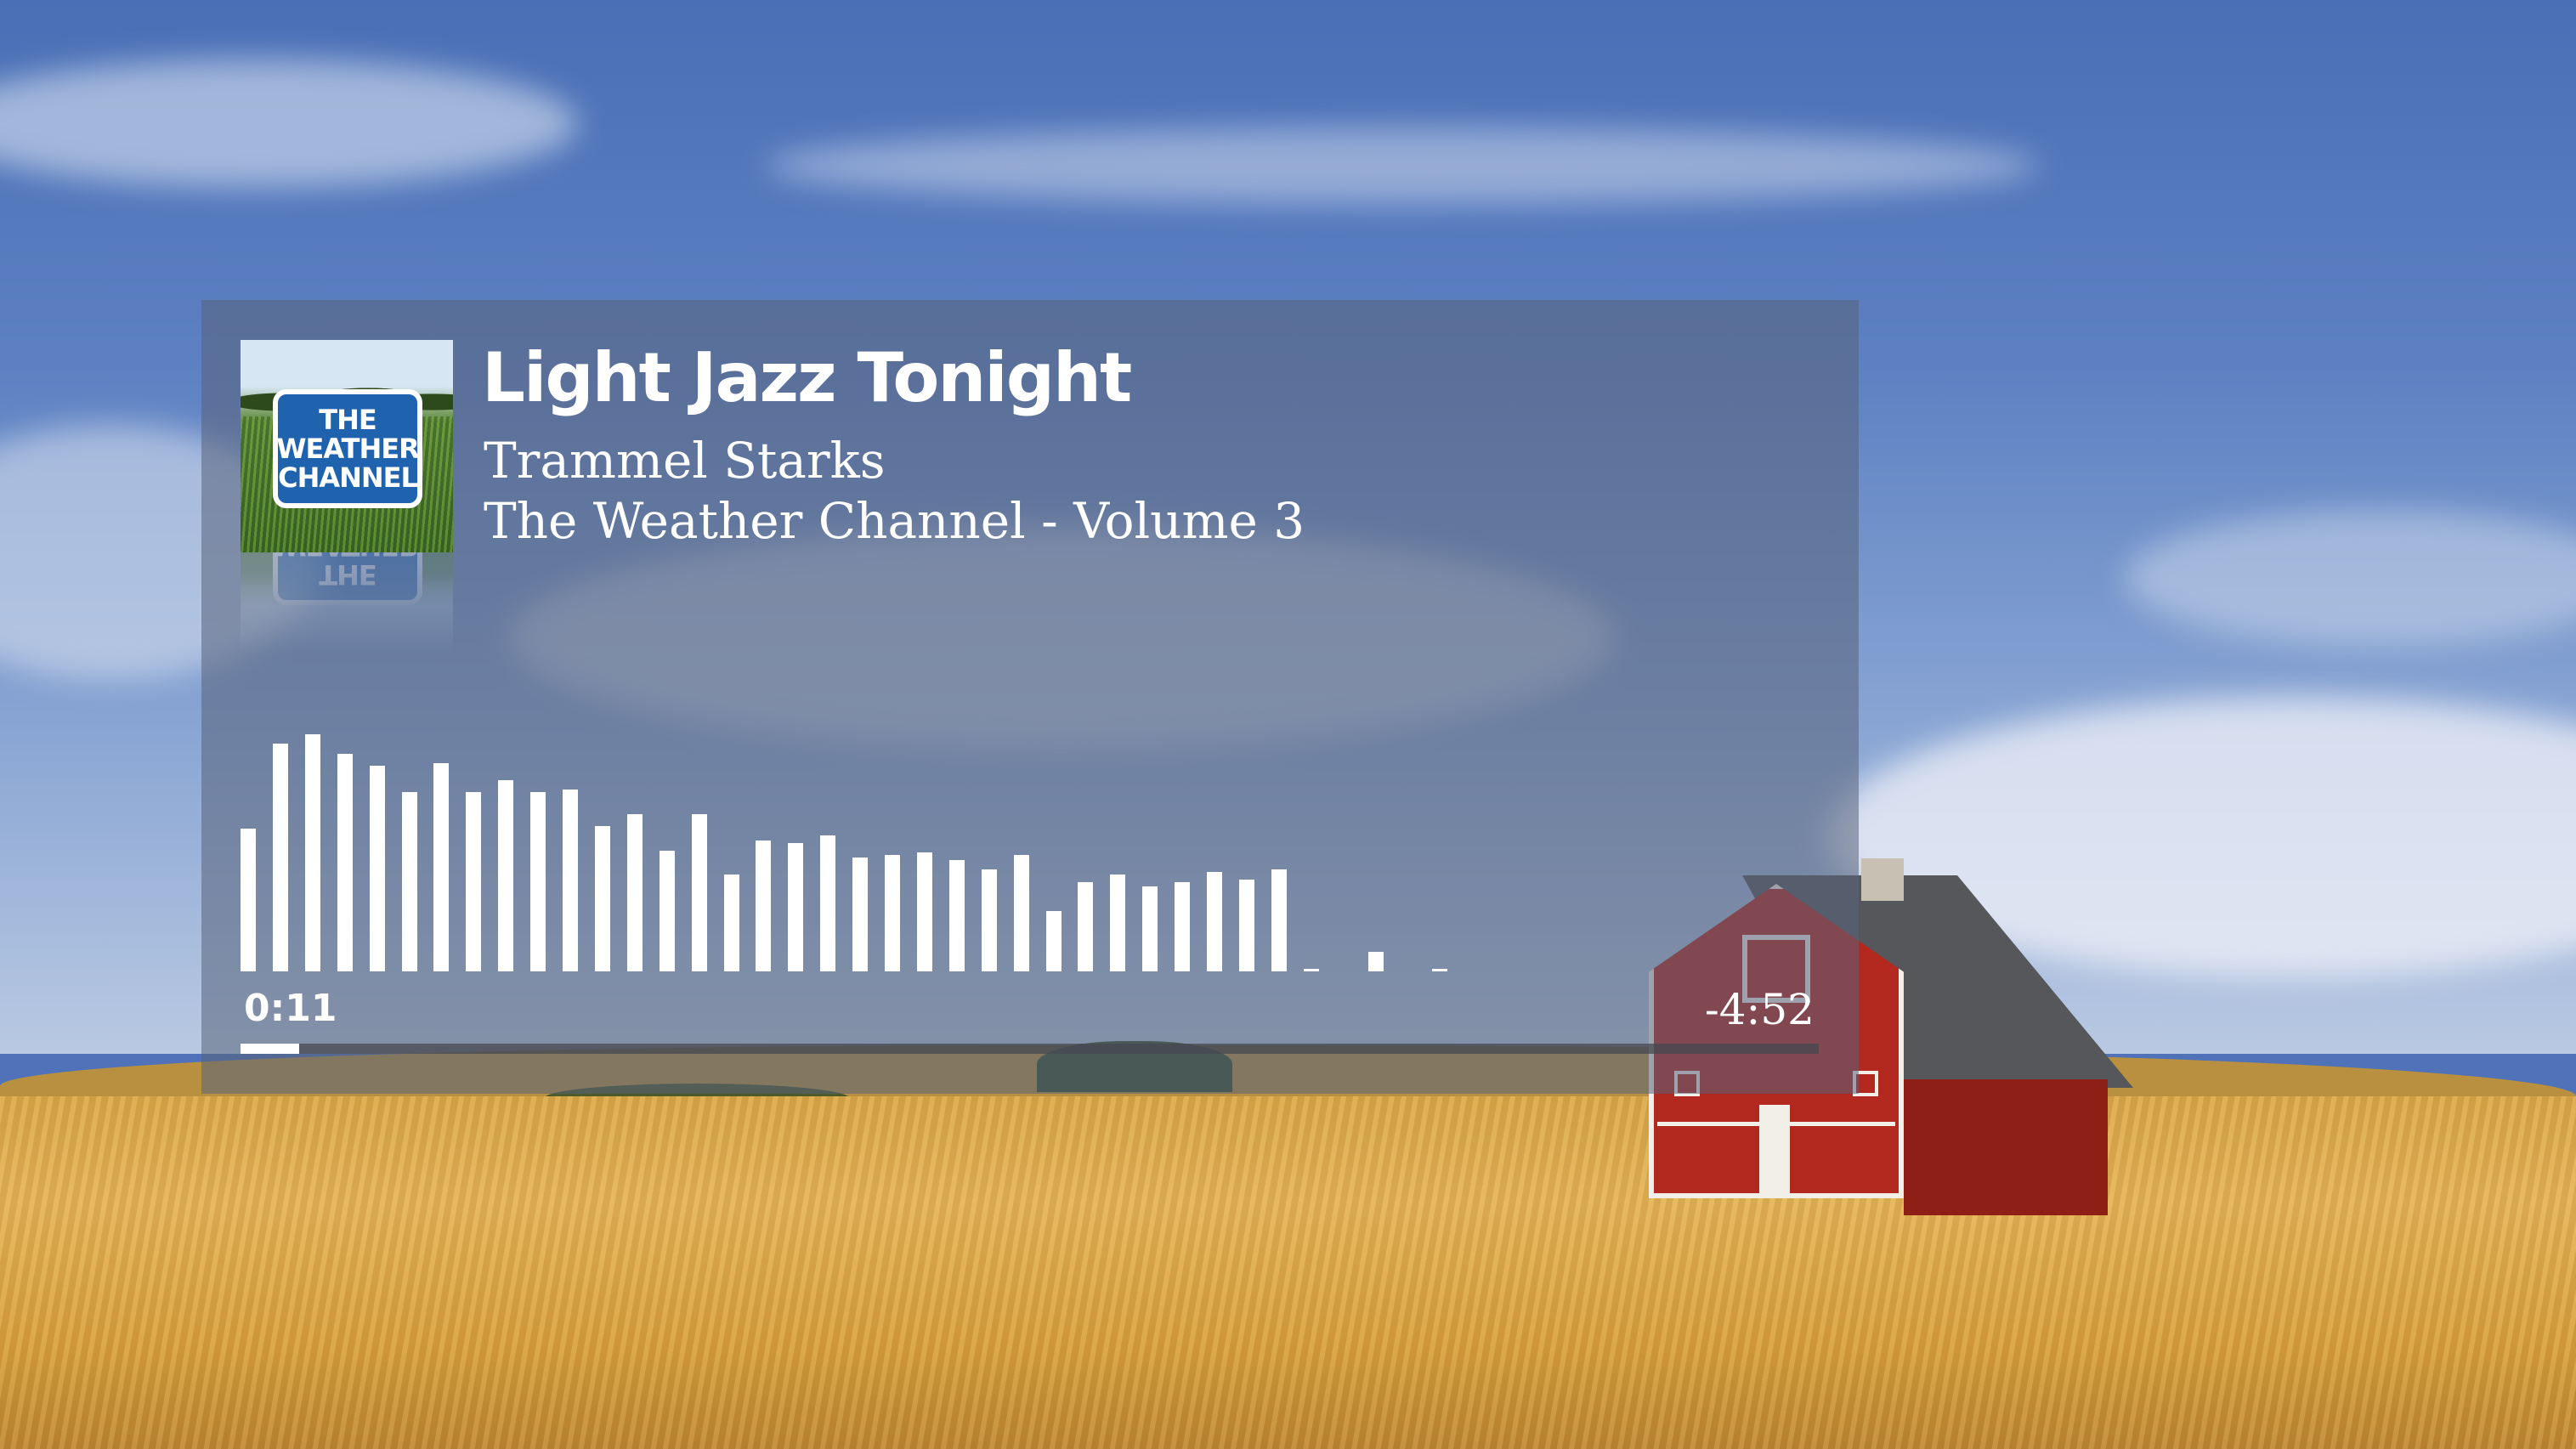 The width and height of the screenshot is (2576, 1449). What do you see at coordinates (1048, 848) in the screenshot?
I see `audio-visualizer` at bounding box center [1048, 848].